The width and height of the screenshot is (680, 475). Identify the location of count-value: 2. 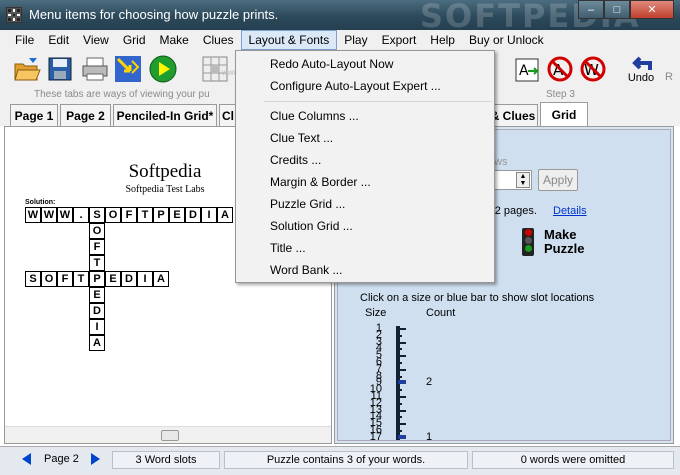
(429, 382).